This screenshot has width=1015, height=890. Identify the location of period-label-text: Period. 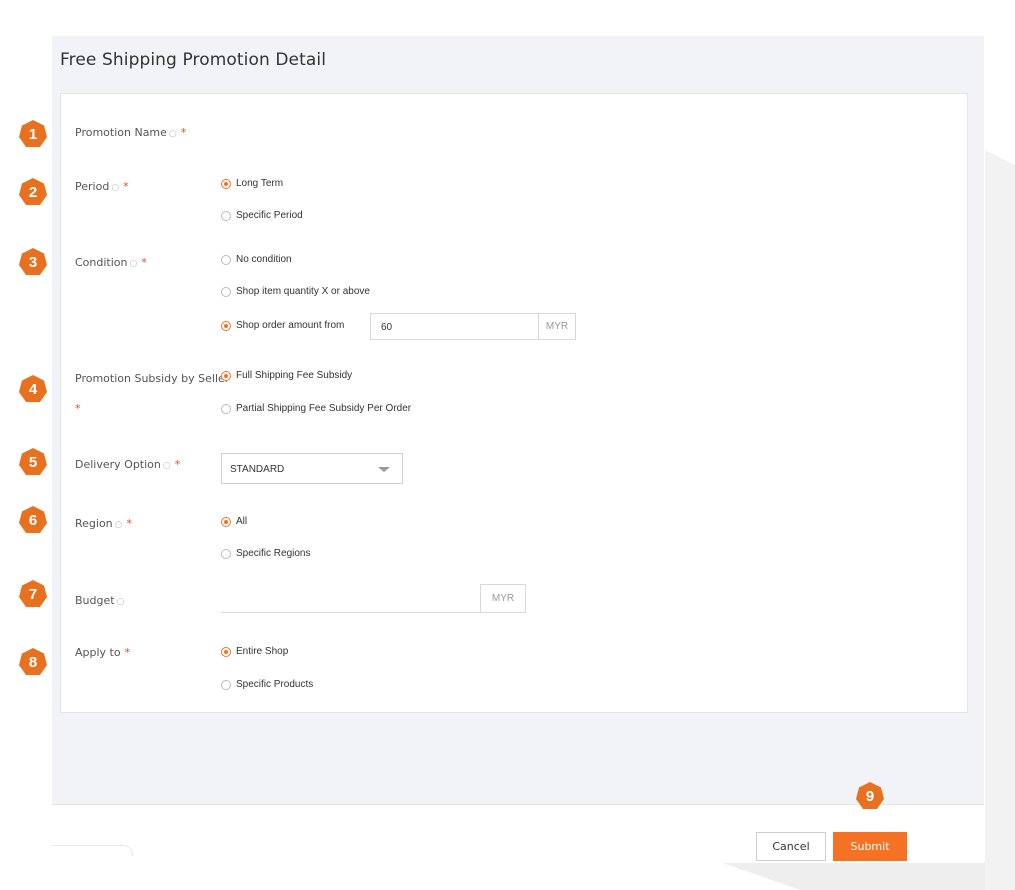
(92, 186).